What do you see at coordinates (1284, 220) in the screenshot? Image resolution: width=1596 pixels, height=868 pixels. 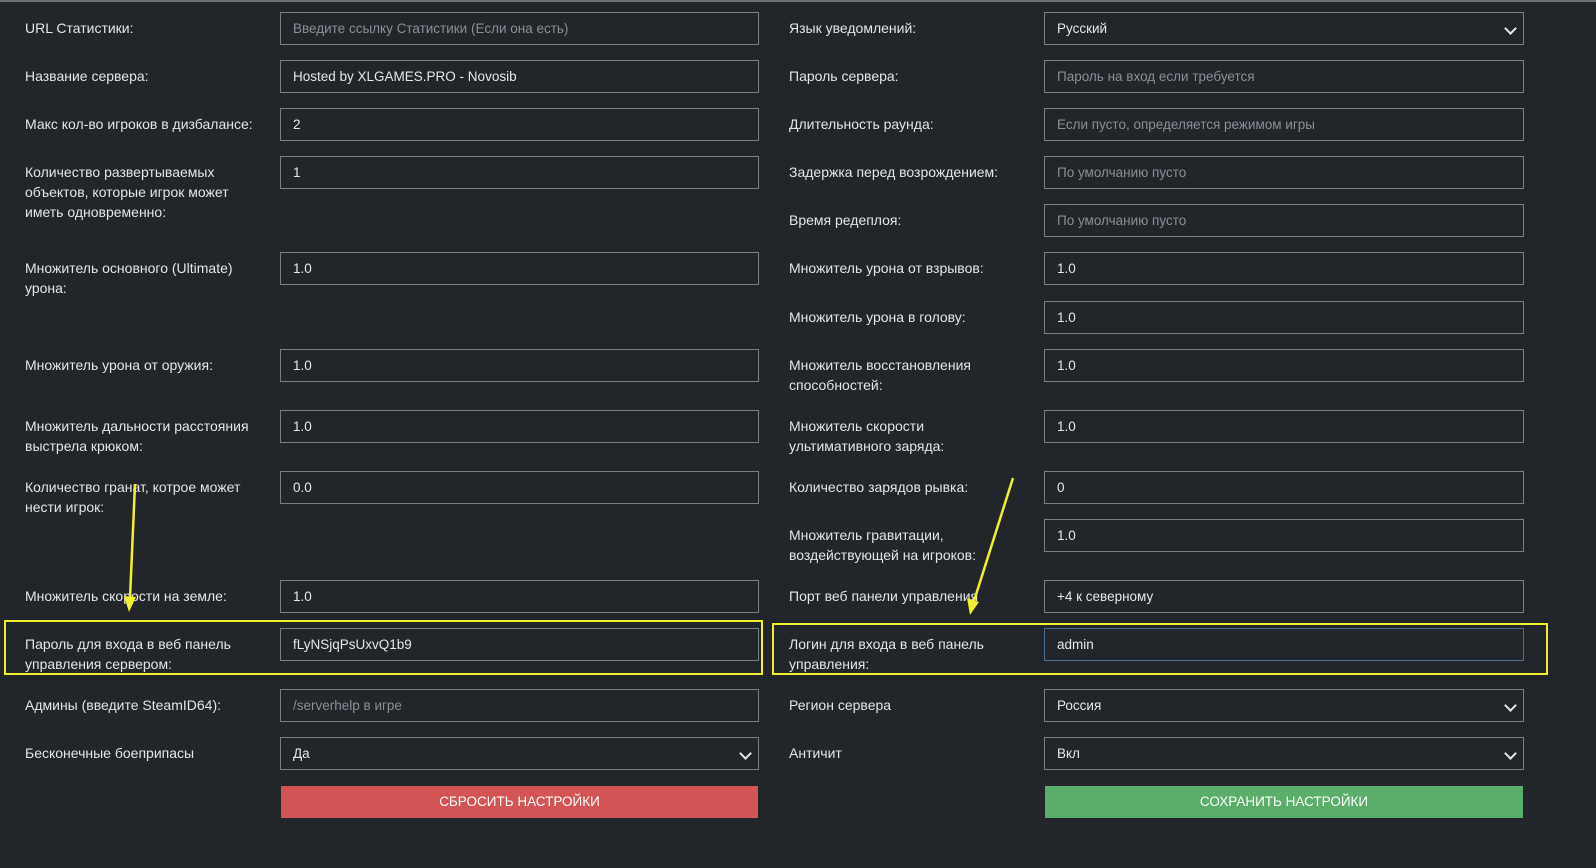 I see `redeploy-time-input: По умолчанию пусто` at bounding box center [1284, 220].